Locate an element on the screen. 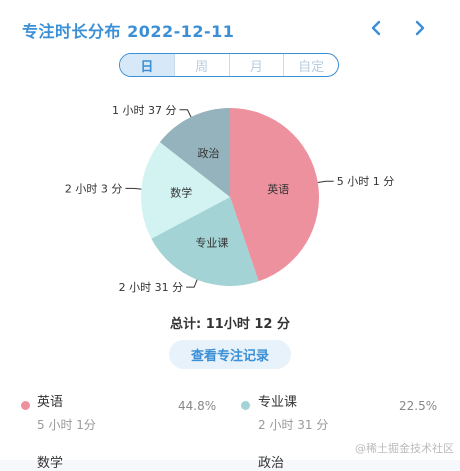 The image size is (460, 471). view-focus-records-button: 查看专注记录 is located at coordinates (230, 354).